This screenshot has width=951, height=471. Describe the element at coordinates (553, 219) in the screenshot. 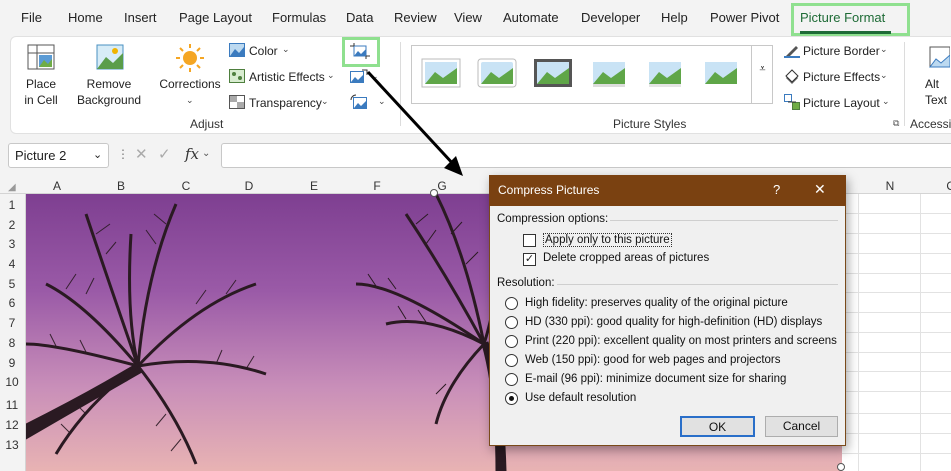

I see `compression-options-label: Compression options:` at that location.